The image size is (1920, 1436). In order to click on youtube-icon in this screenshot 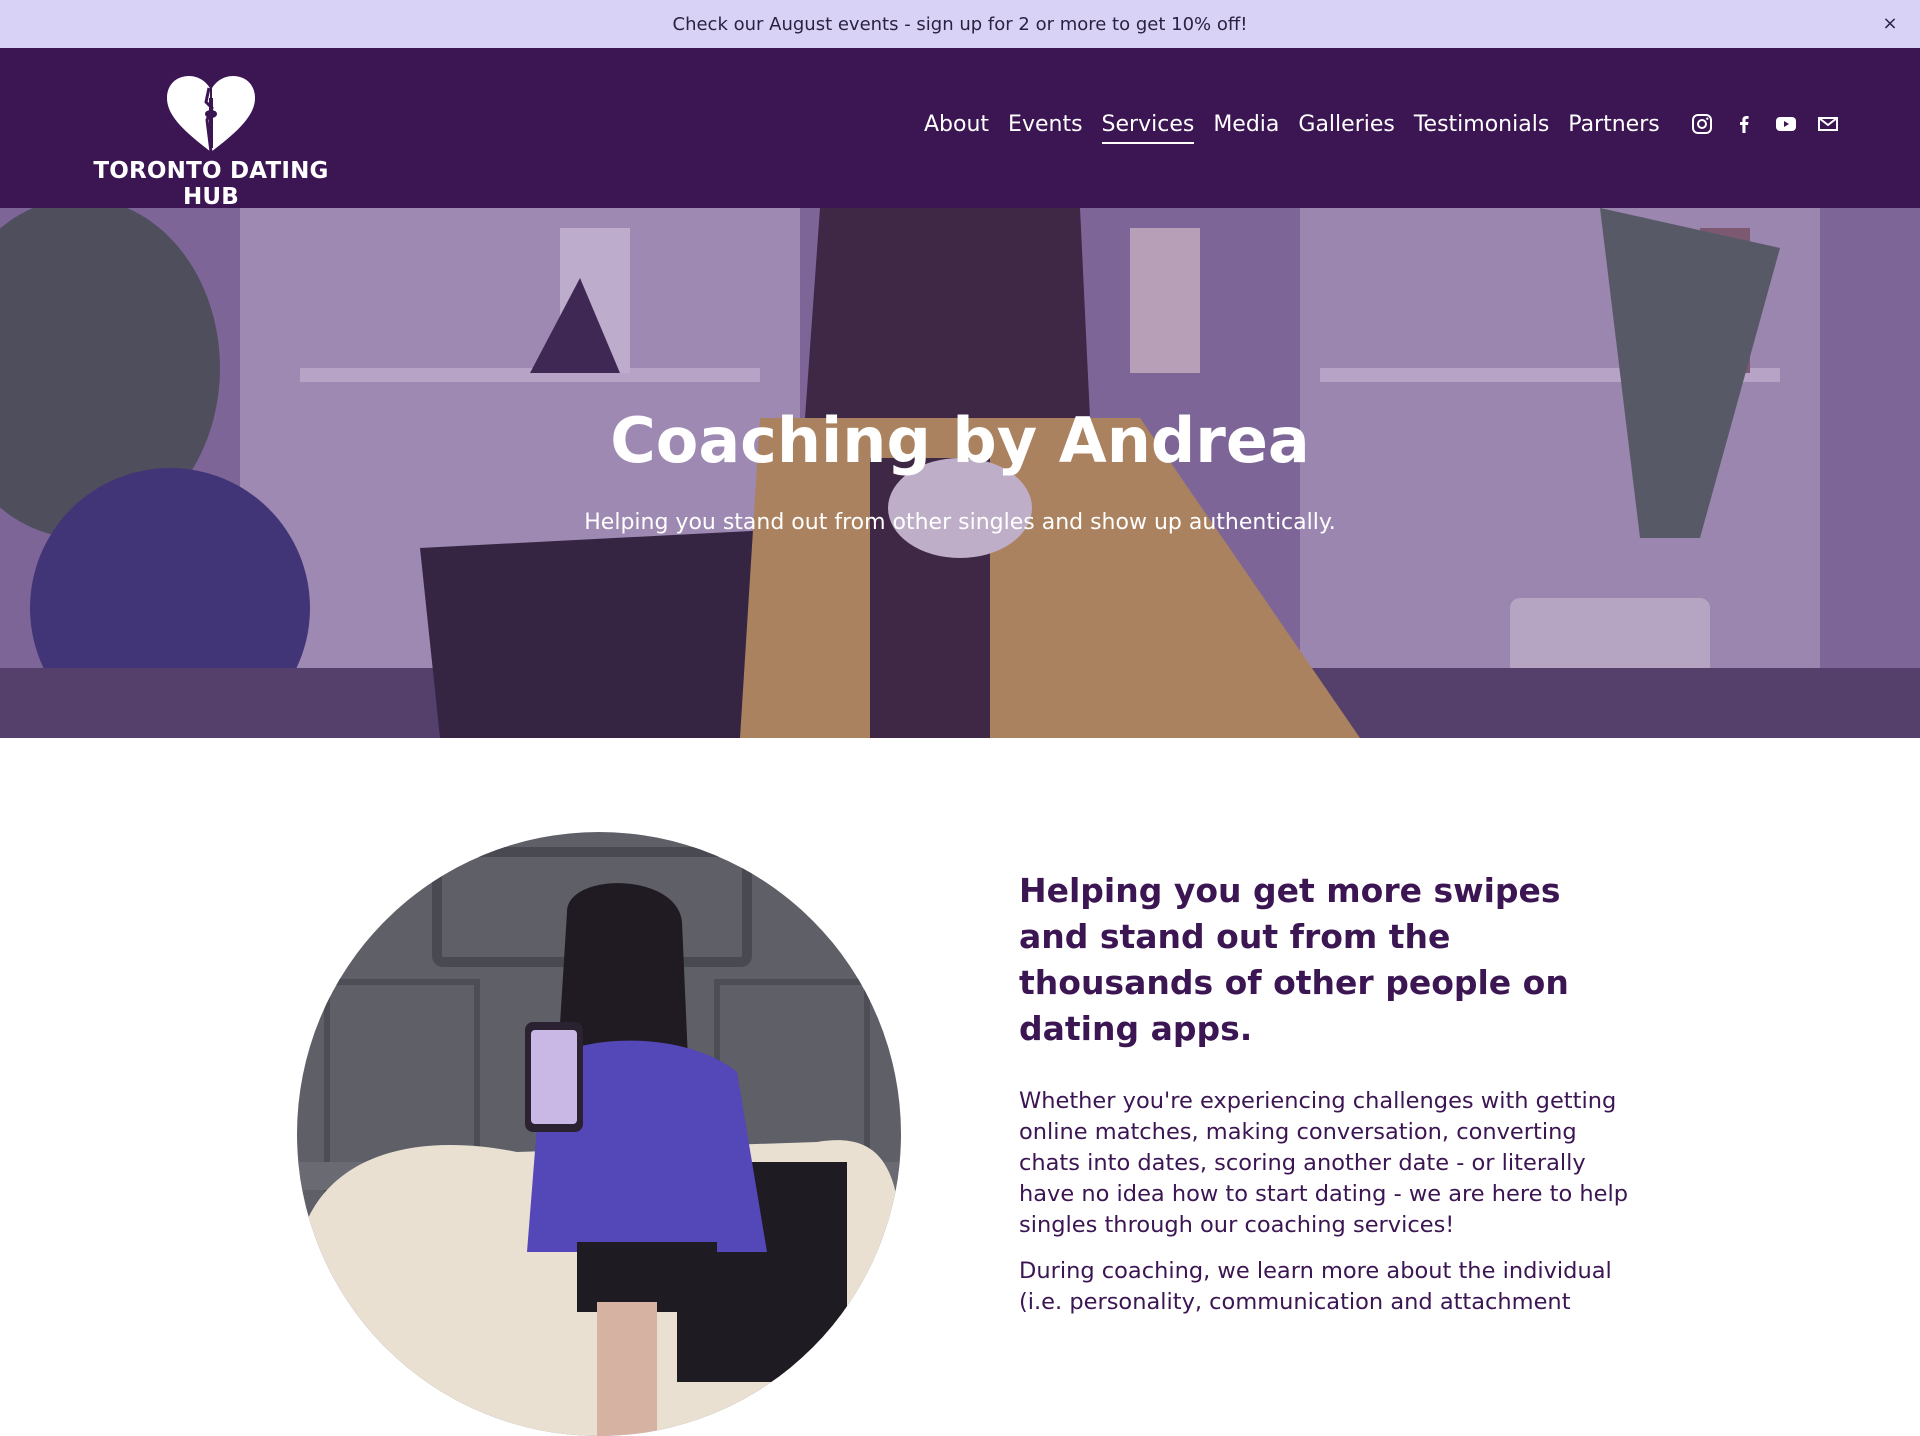, I will do `click(1786, 124)`.